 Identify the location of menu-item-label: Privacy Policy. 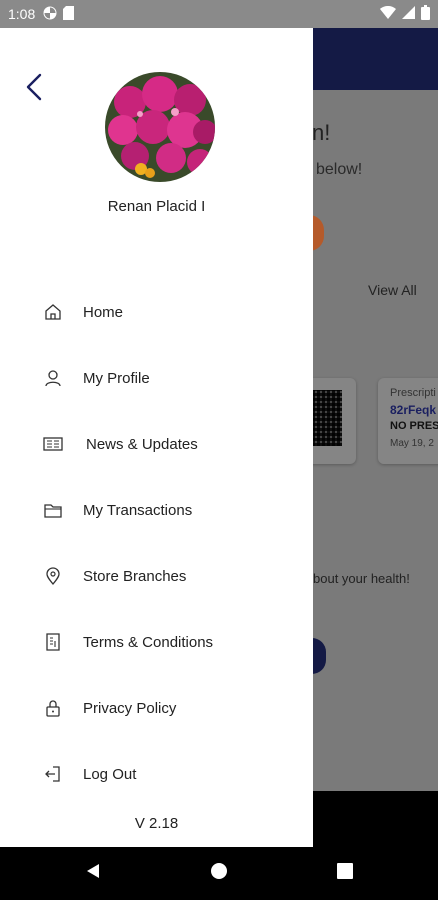
(130, 708).